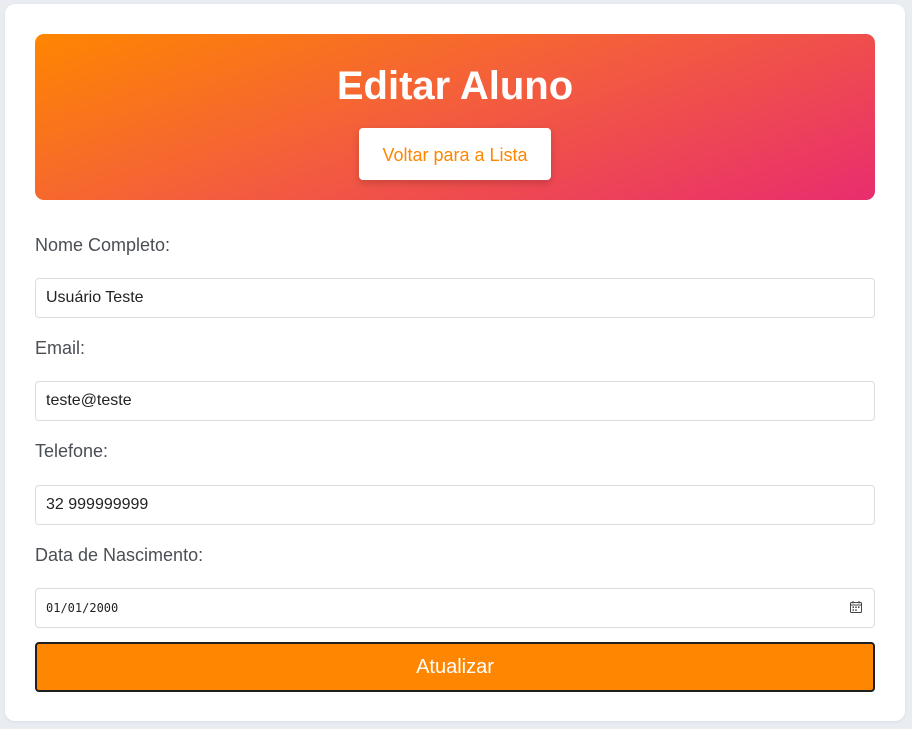  Describe the element at coordinates (441, 298) in the screenshot. I see `full-name-input` at that location.